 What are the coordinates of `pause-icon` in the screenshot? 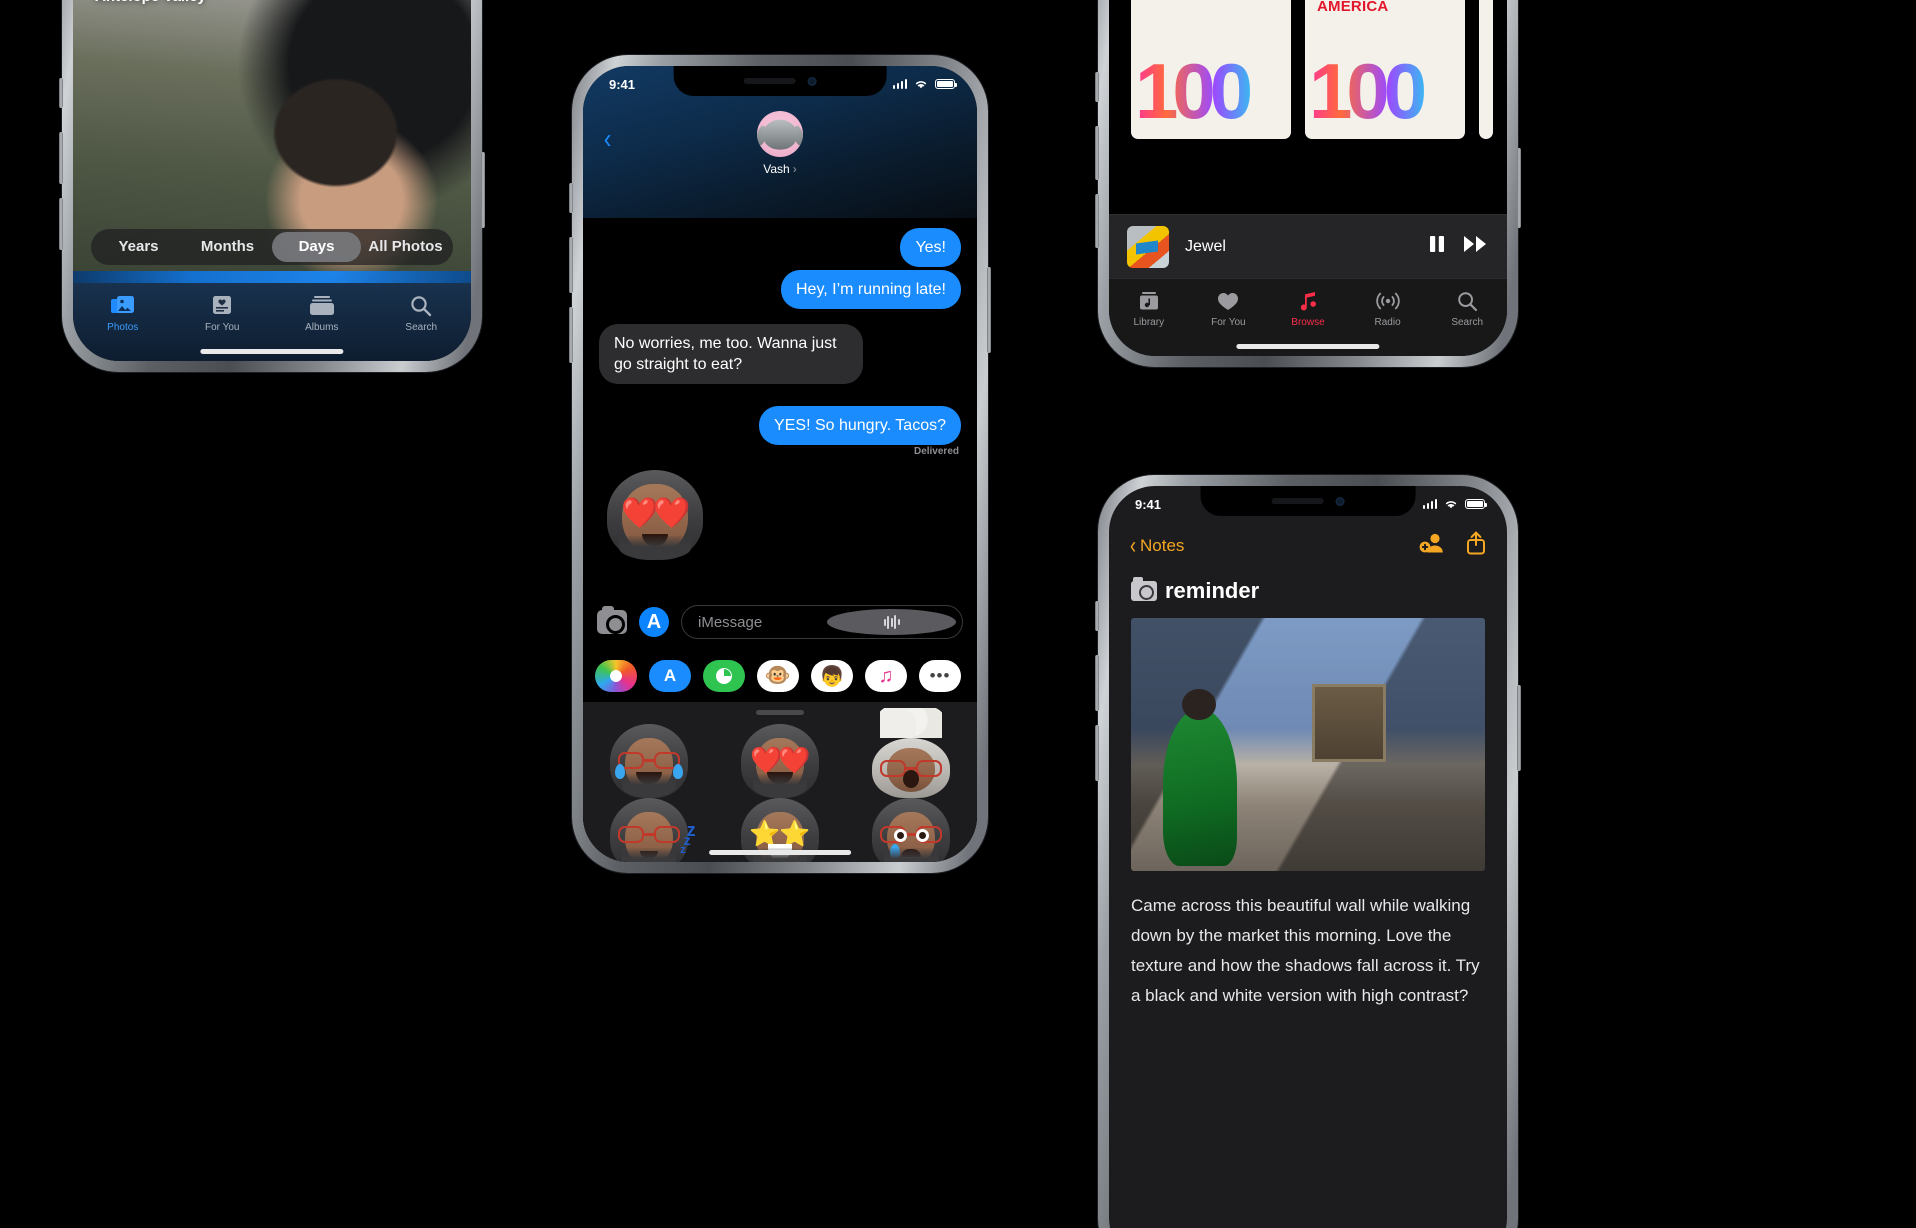 It's located at (1437, 247).